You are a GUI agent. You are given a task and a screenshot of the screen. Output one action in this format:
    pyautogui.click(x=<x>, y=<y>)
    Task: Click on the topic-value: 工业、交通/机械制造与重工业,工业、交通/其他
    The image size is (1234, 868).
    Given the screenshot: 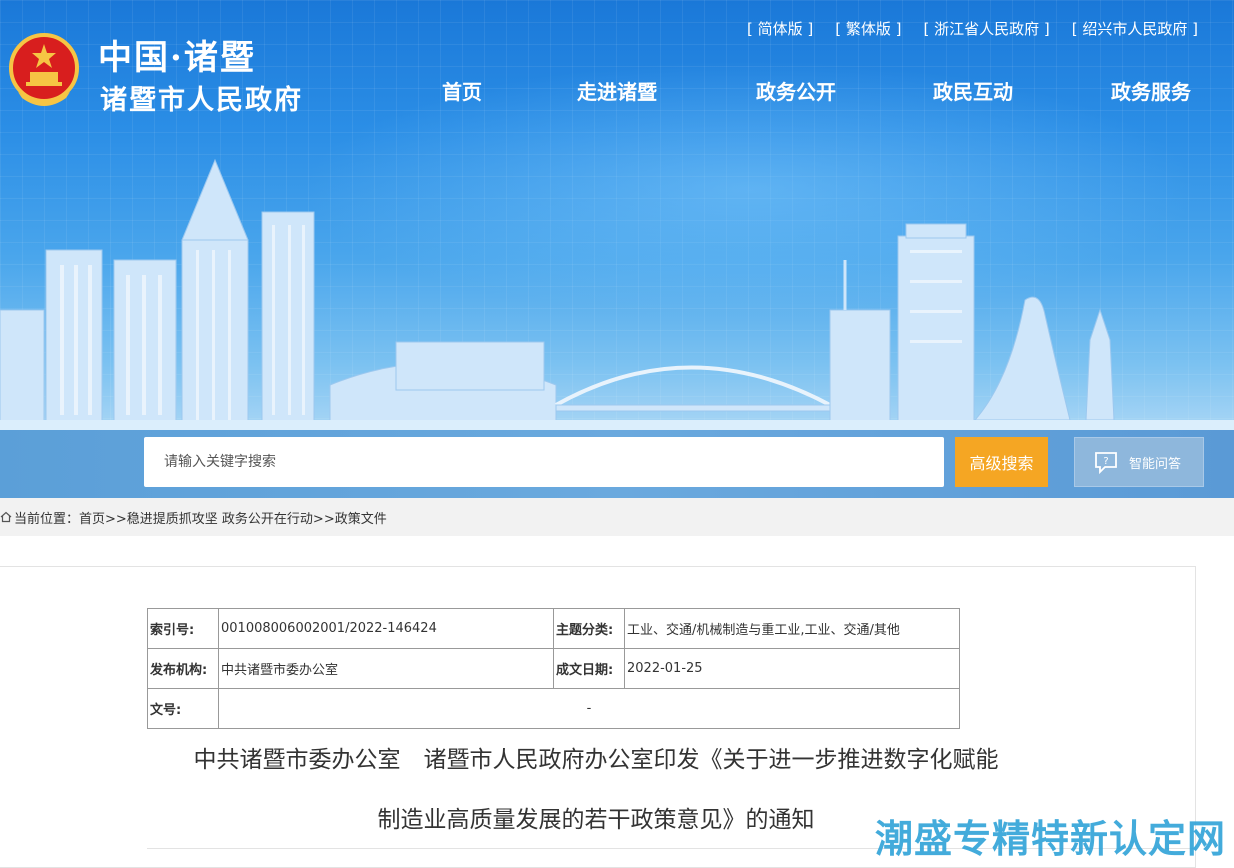 What is the action you would take?
    pyautogui.click(x=792, y=628)
    